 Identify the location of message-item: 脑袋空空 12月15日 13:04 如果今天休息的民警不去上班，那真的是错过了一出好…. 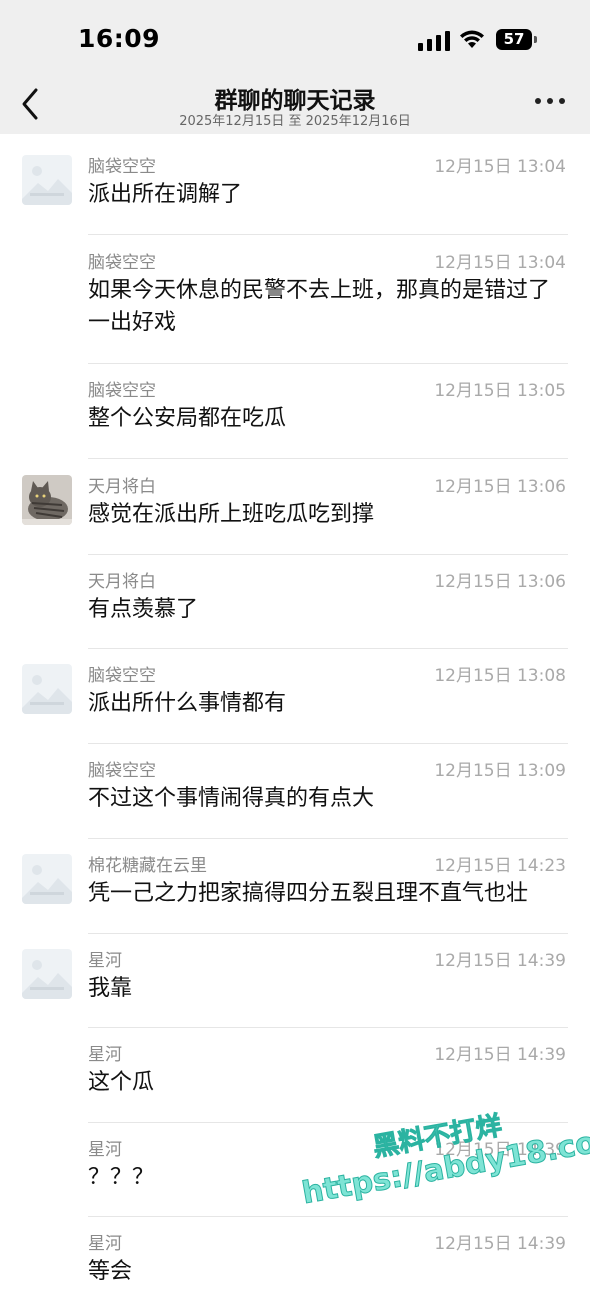
(295, 300).